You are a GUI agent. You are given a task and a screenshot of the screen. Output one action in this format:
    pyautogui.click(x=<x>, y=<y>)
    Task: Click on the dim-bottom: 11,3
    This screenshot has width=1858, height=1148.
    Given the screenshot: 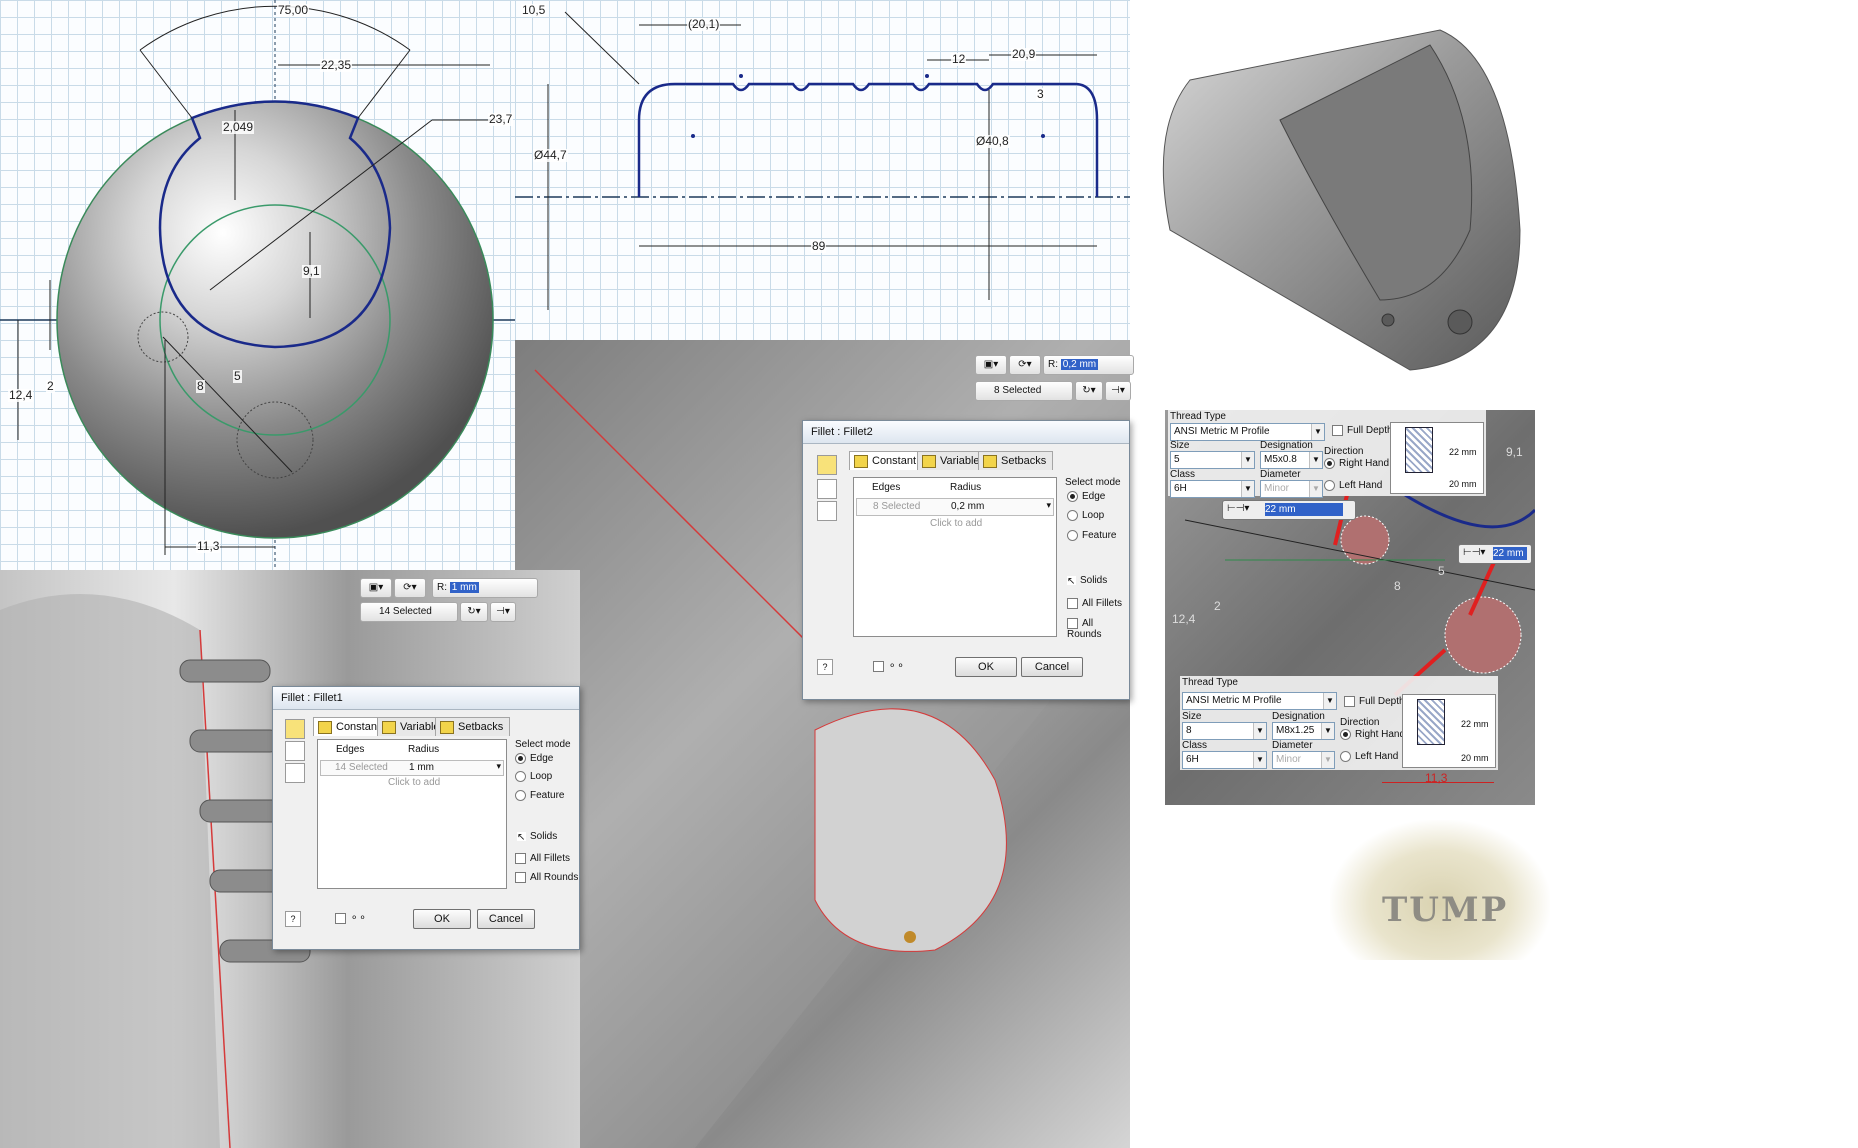 What is the action you would take?
    pyautogui.click(x=208, y=546)
    